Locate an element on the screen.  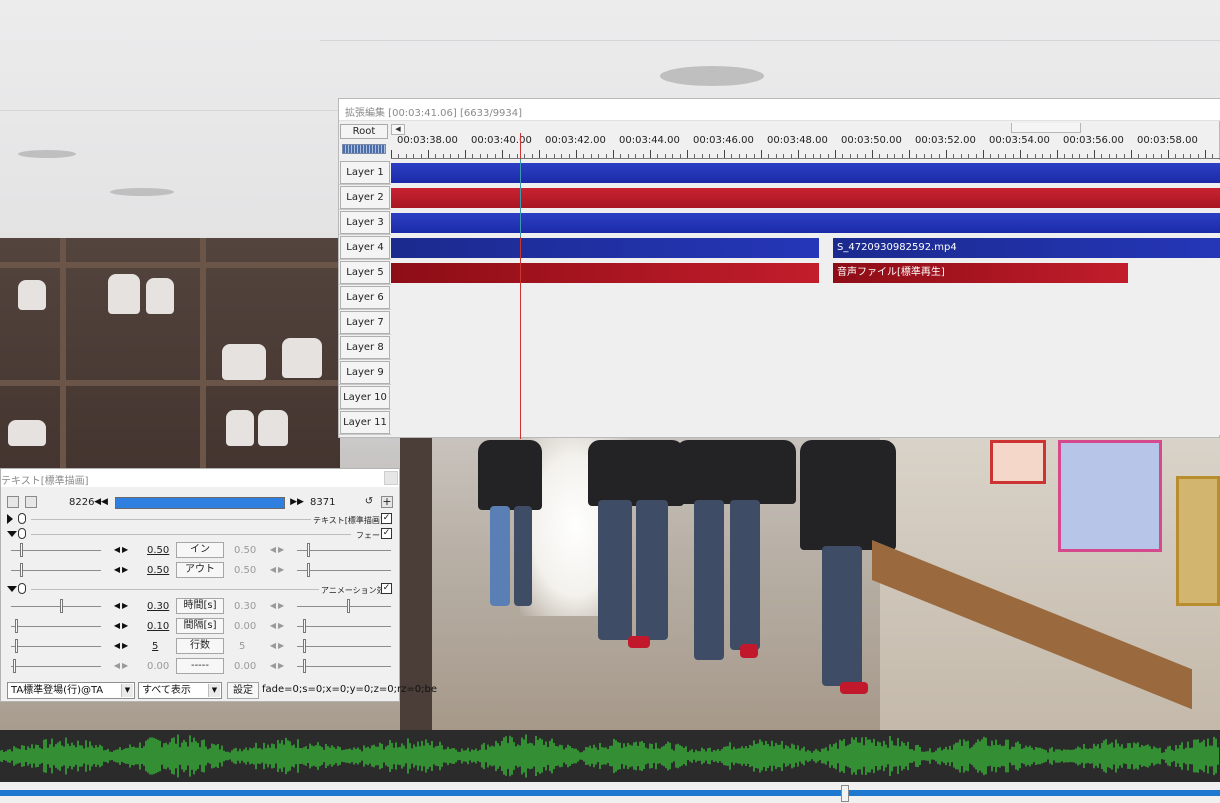
camera-icon is located at coordinates (13, 502).